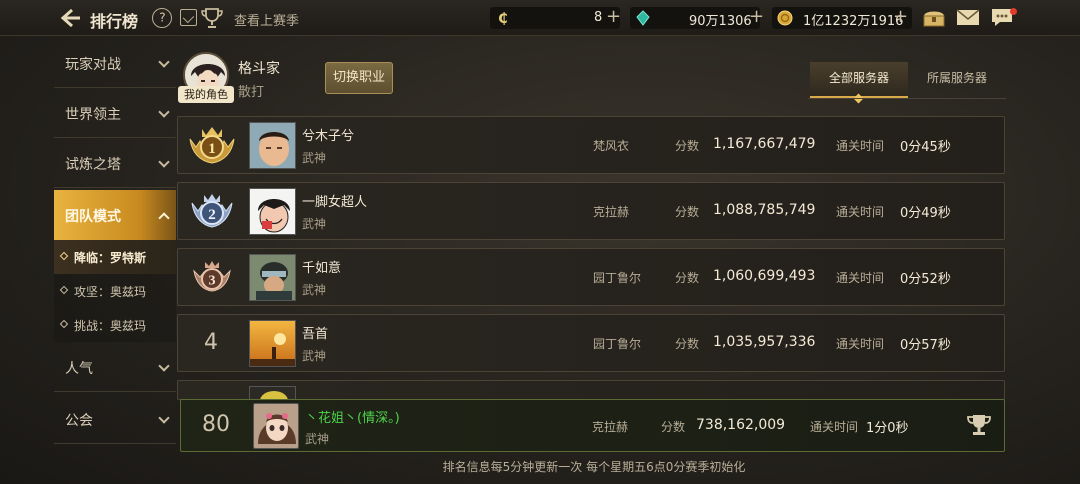 This screenshot has height=484, width=1080. I want to click on calendar-icon, so click(188, 17).